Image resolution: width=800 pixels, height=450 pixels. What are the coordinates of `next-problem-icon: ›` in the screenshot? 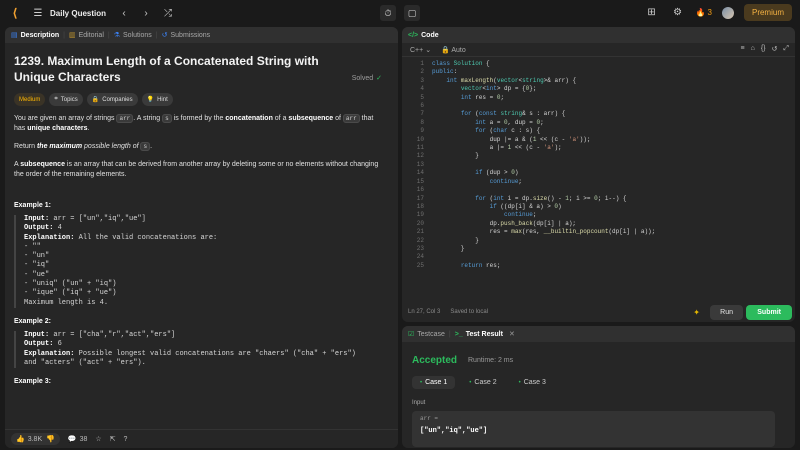 It's located at (146, 13).